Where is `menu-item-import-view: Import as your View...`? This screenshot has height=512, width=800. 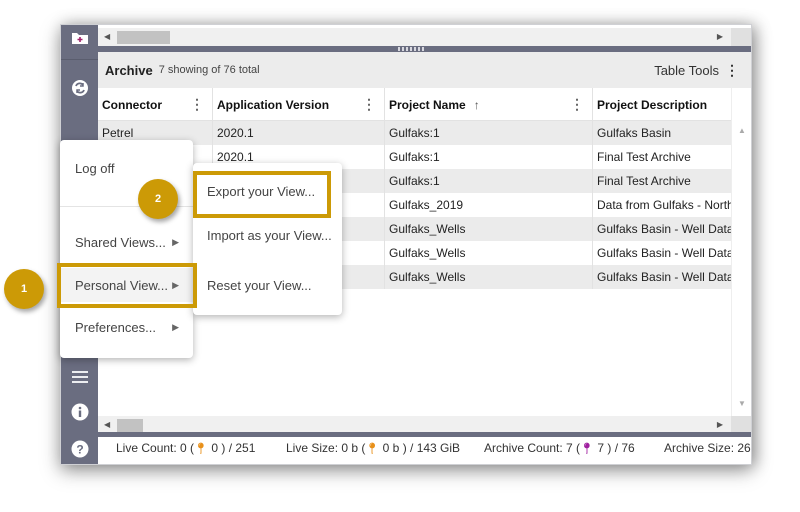
menu-item-import-view: Import as your View... is located at coordinates (267, 235).